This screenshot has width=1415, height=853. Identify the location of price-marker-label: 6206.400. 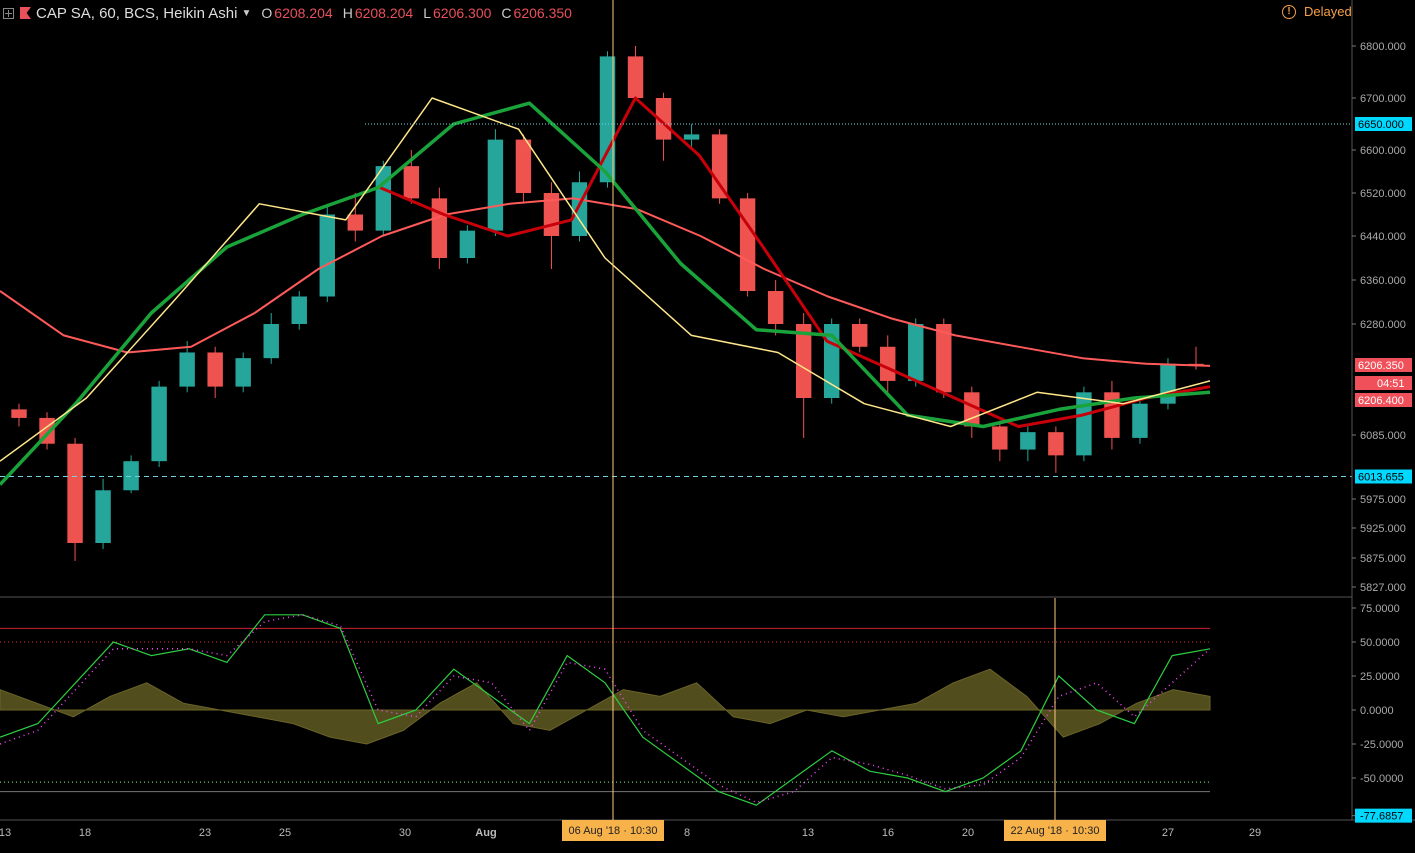
(1381, 401).